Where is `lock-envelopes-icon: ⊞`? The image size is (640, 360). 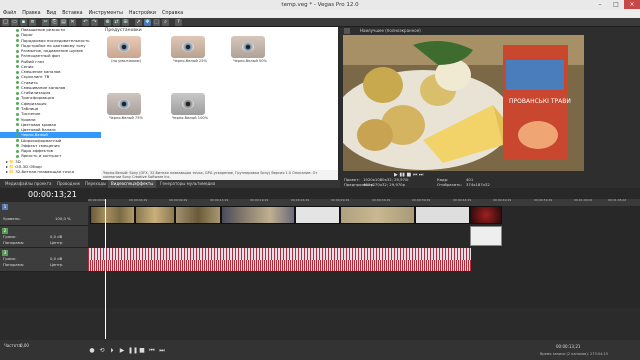 lock-envelopes-icon: ⊞ is located at coordinates (125, 22).